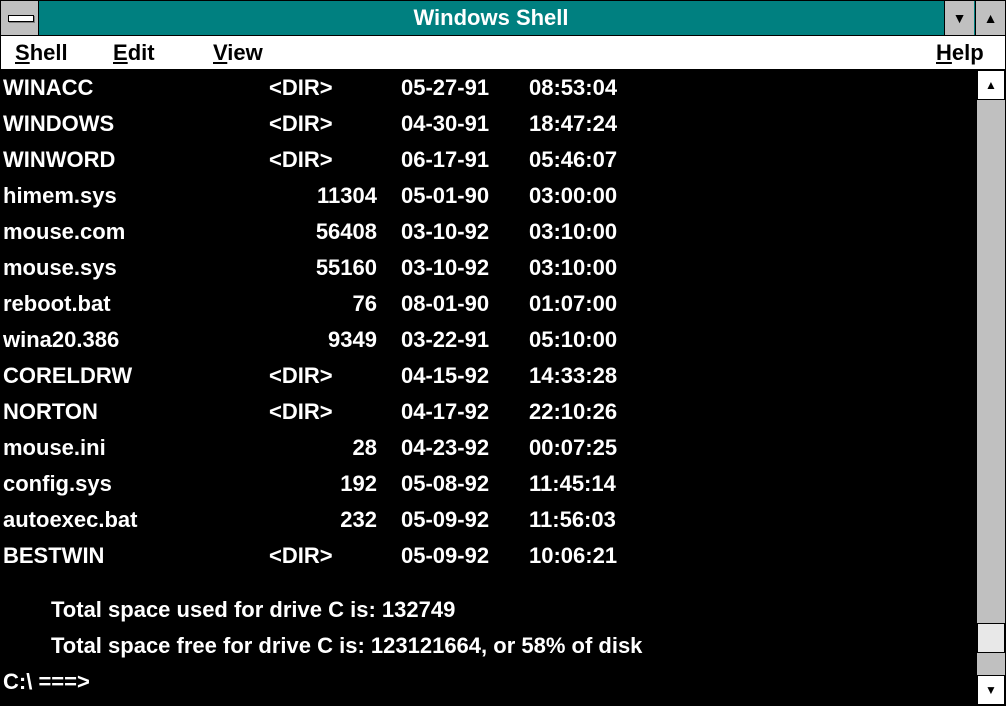 The height and width of the screenshot is (706, 1006). I want to click on menu-edit-mnemonic: E, so click(120, 52).